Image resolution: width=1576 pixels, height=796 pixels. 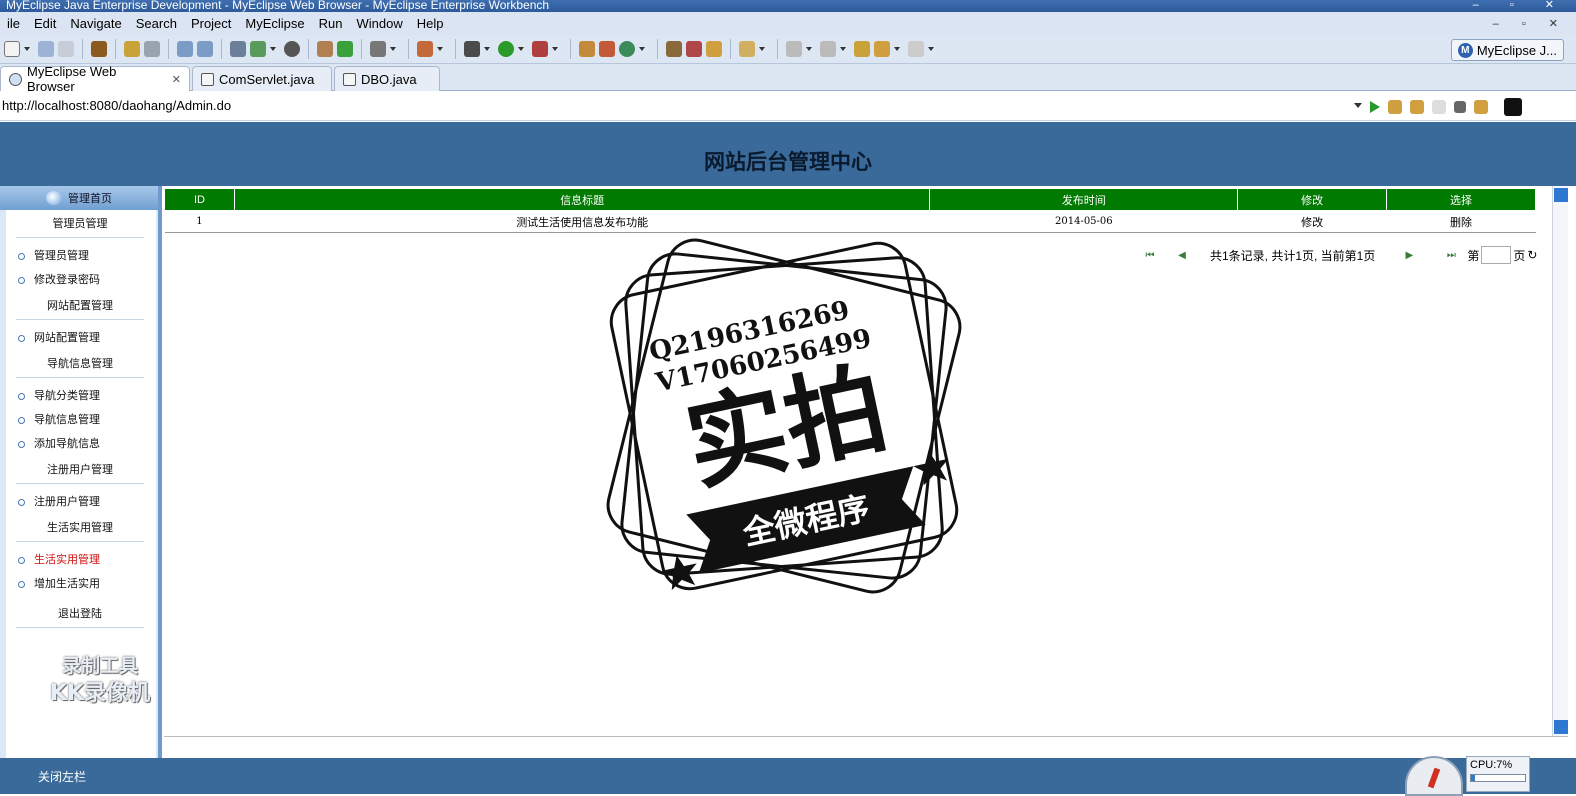 I want to click on url-input, so click(x=675, y=105).